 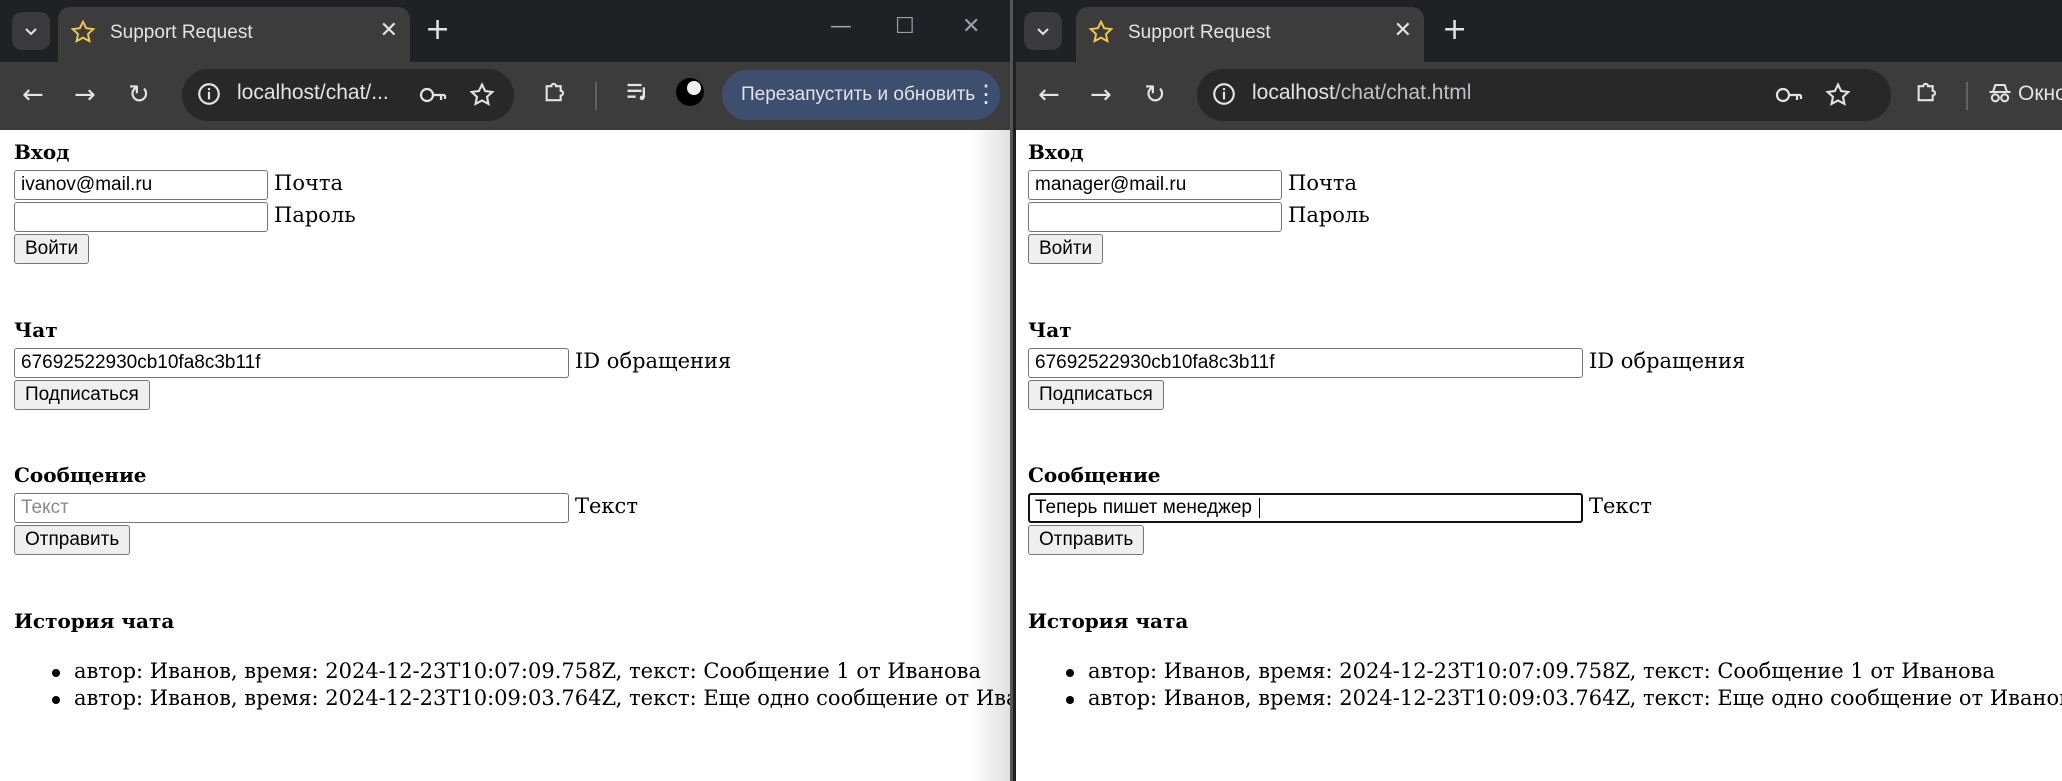 What do you see at coordinates (141, 185) in the screenshot?
I see `email-field: ivanov@mail.ru` at bounding box center [141, 185].